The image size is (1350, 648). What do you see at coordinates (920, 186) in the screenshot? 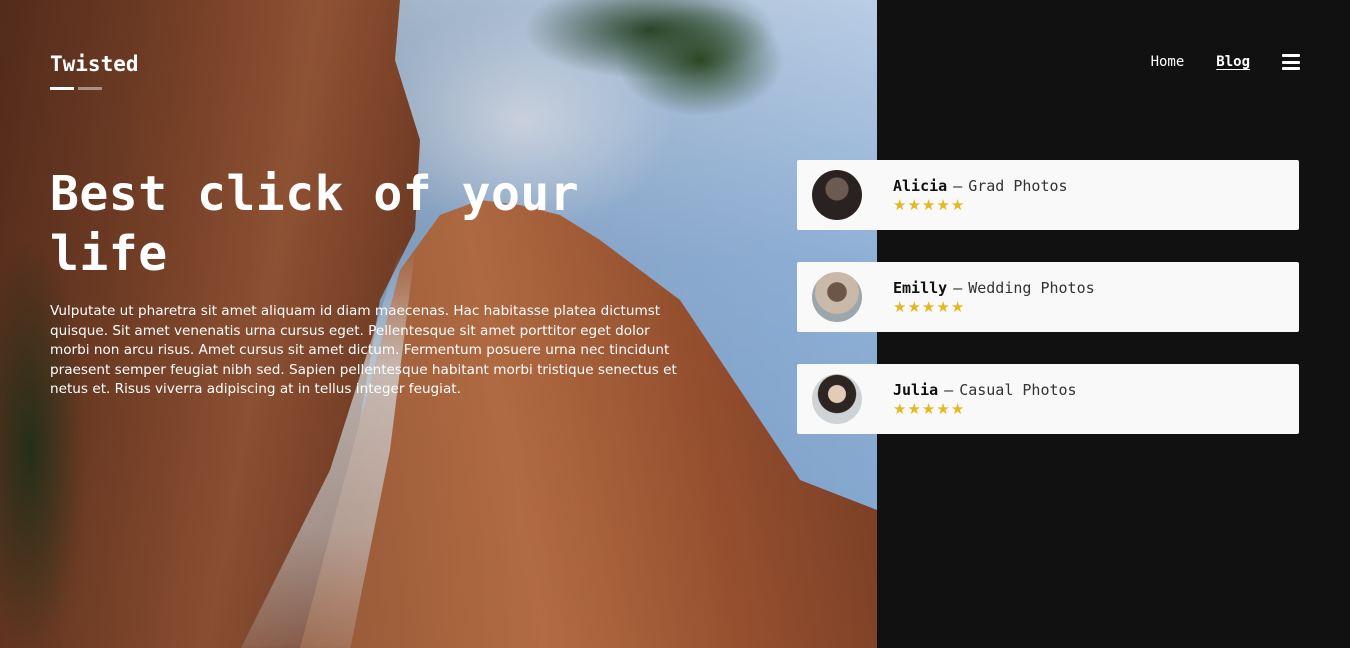
I see `testimonial-name: Alicia` at bounding box center [920, 186].